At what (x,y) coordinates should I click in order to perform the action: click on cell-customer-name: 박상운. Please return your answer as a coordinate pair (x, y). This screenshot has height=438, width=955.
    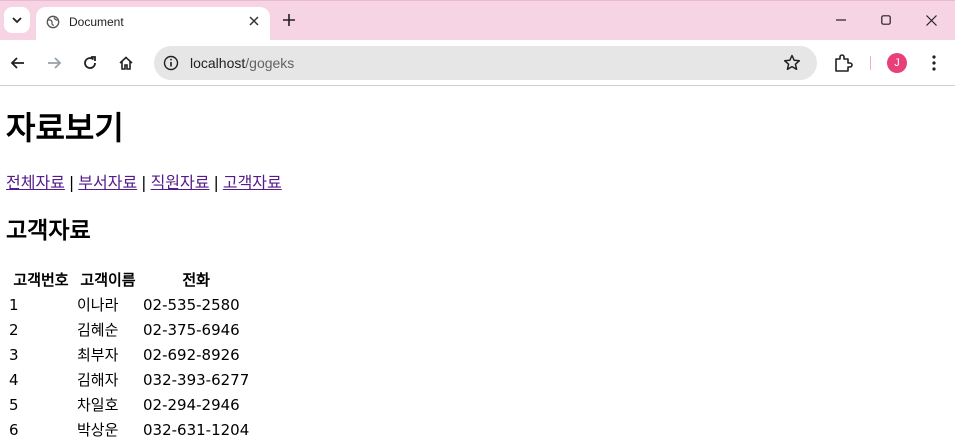
    Looking at the image, I should click on (98, 429).